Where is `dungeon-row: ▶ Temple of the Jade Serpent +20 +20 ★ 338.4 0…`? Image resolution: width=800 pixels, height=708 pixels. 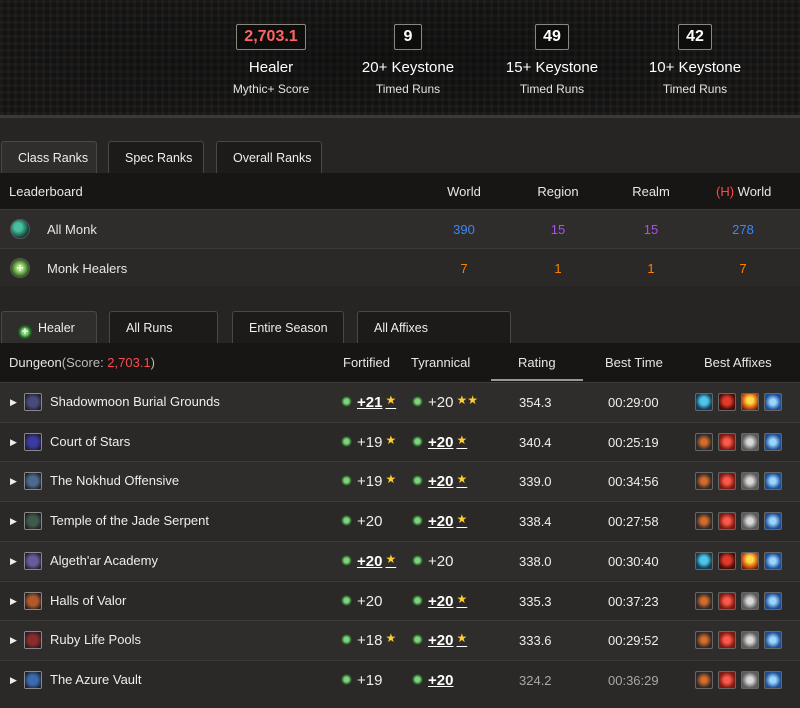
dungeon-row: ▶ Temple of the Jade Serpent +20 +20 ★ 338.4 0… is located at coordinates (400, 521).